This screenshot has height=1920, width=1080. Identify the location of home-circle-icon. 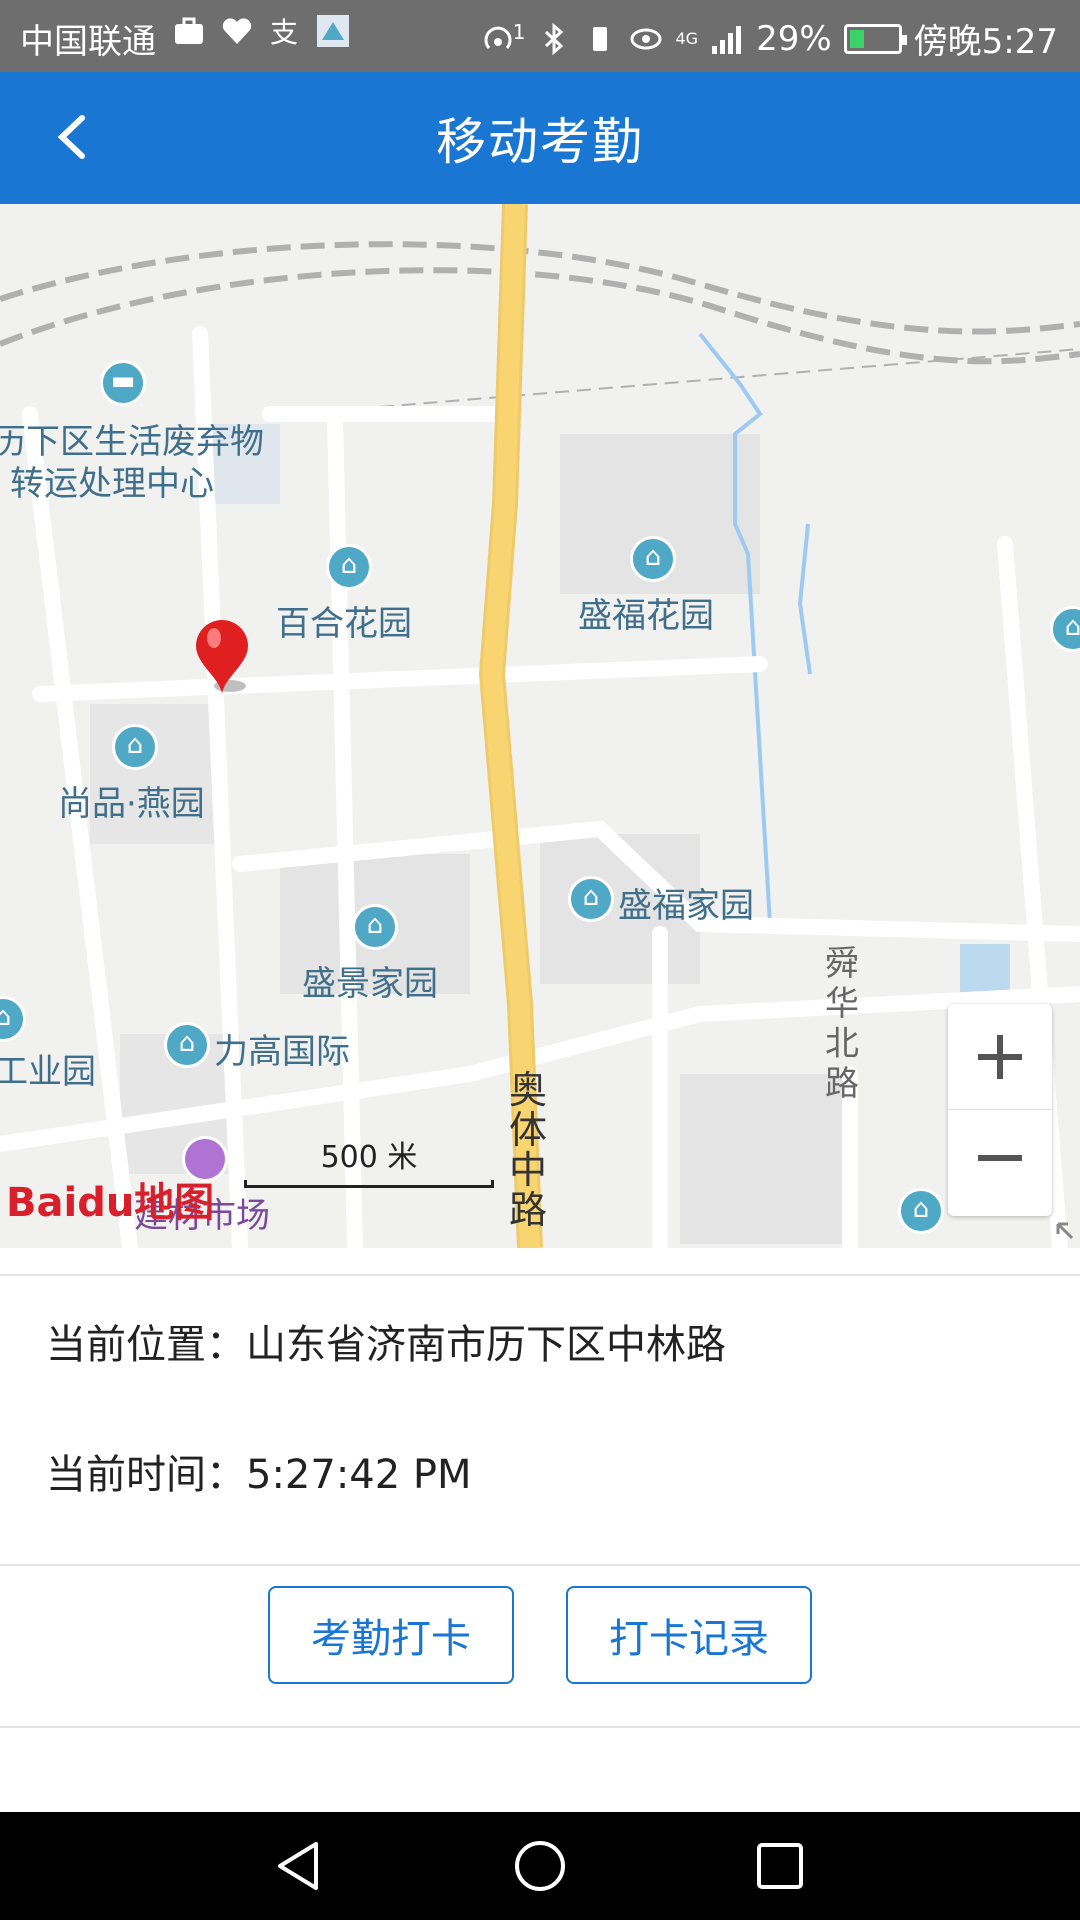
(540, 1866).